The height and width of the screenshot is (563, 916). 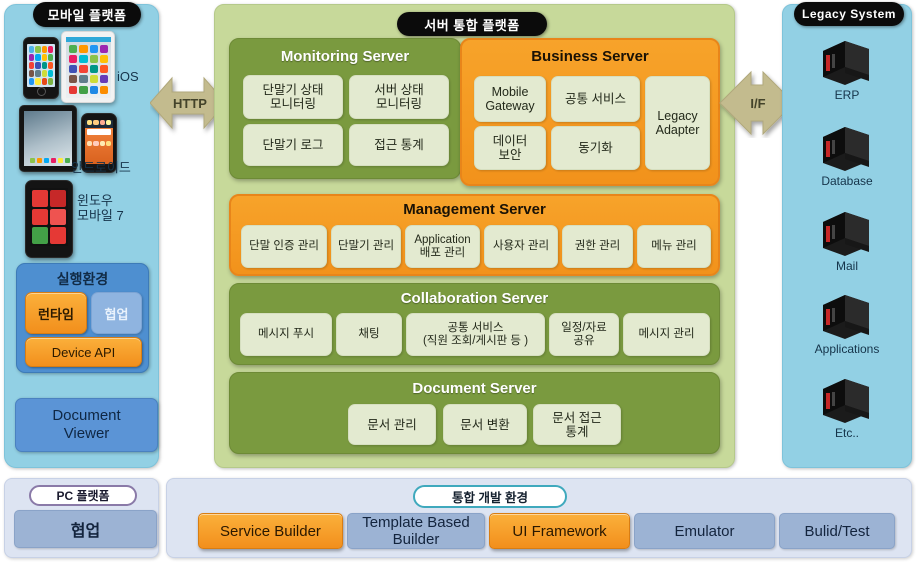 I want to click on monitoring-server-title: Monitoring Server, so click(x=345, y=56).